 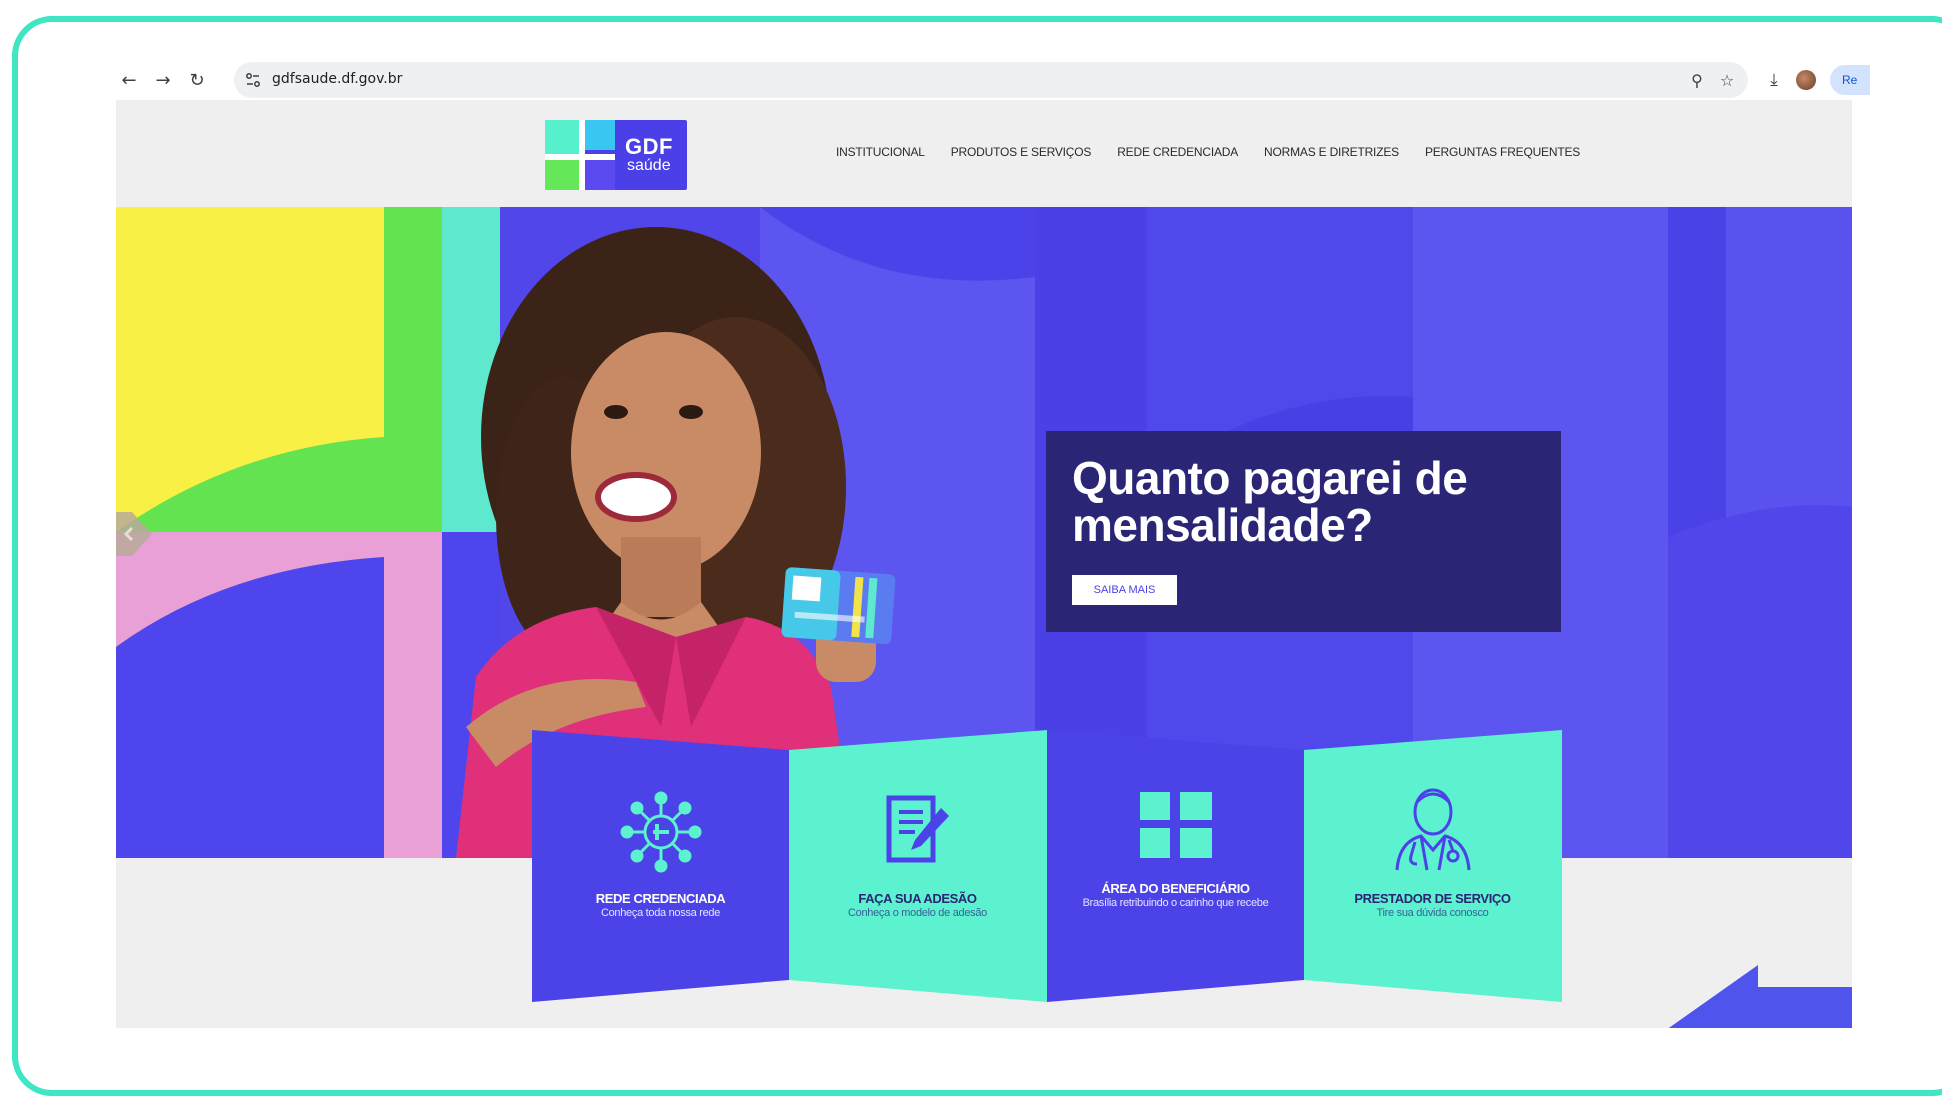 What do you see at coordinates (917, 913) in the screenshot?
I see `card-subtitle: Conheça o modelo de adesão` at bounding box center [917, 913].